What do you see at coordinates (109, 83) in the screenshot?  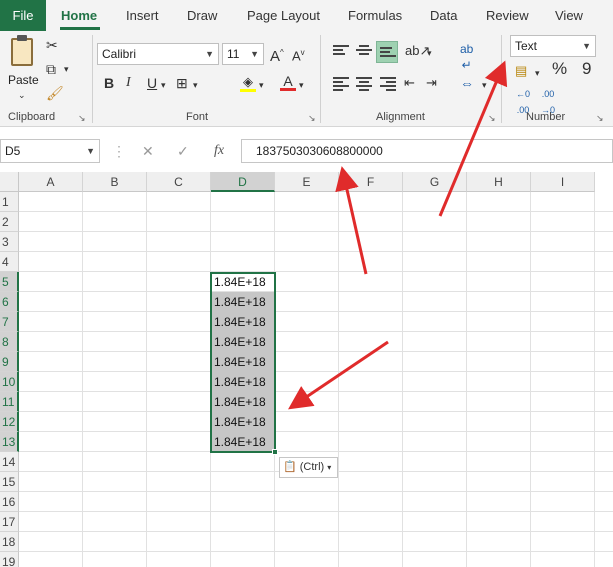 I see `bold-button: B` at bounding box center [109, 83].